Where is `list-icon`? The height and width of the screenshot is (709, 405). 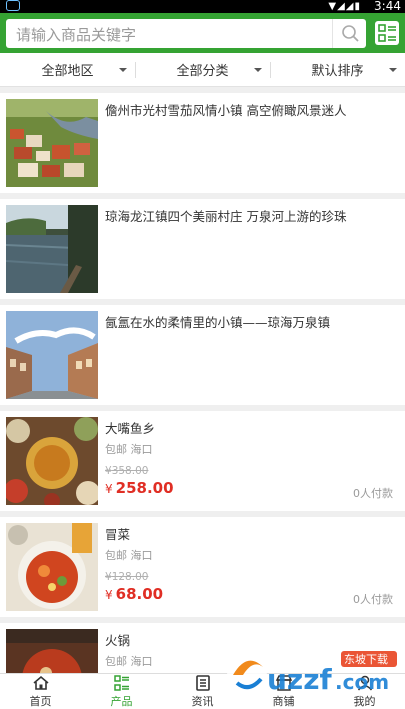 list-icon is located at coordinates (121, 683).